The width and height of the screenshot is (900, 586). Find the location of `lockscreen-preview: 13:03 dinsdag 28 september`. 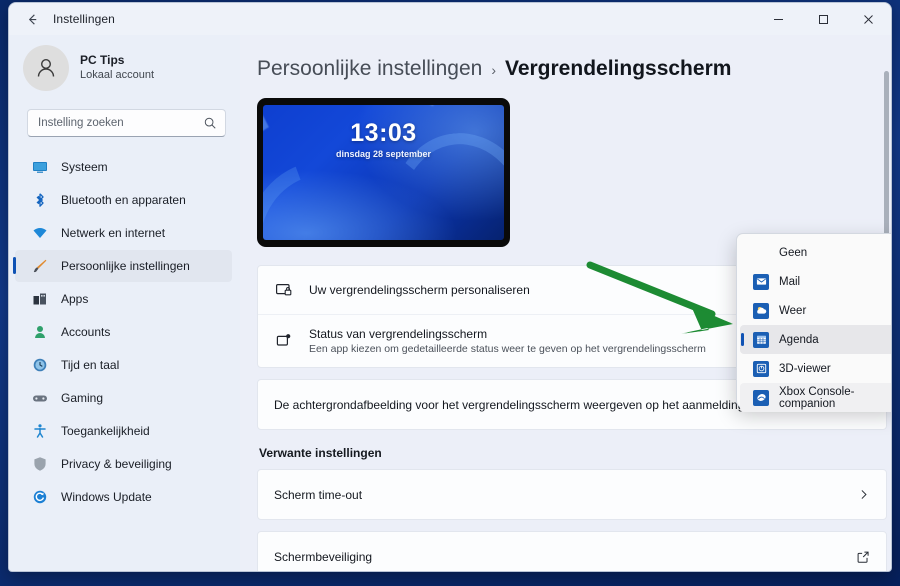

lockscreen-preview: 13:03 dinsdag 28 september is located at coordinates (383, 172).